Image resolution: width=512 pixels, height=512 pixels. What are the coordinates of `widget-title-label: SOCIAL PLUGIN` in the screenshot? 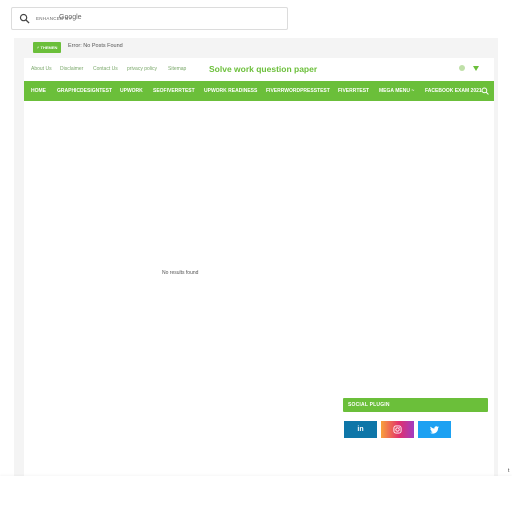 It's located at (369, 405).